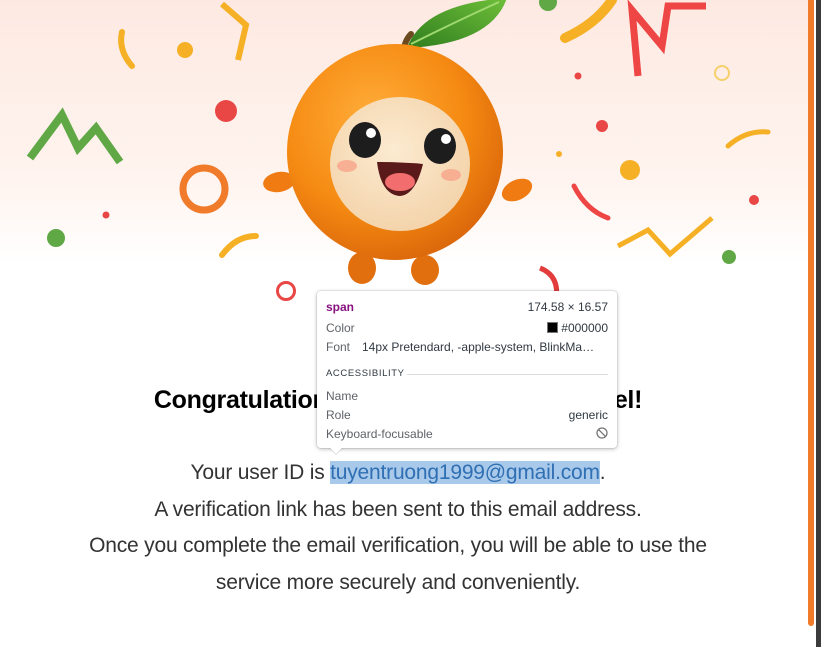 The image size is (821, 647). Describe the element at coordinates (467, 435) in the screenshot. I see `tooltip-focusable-row: Keyboard-focusable` at that location.